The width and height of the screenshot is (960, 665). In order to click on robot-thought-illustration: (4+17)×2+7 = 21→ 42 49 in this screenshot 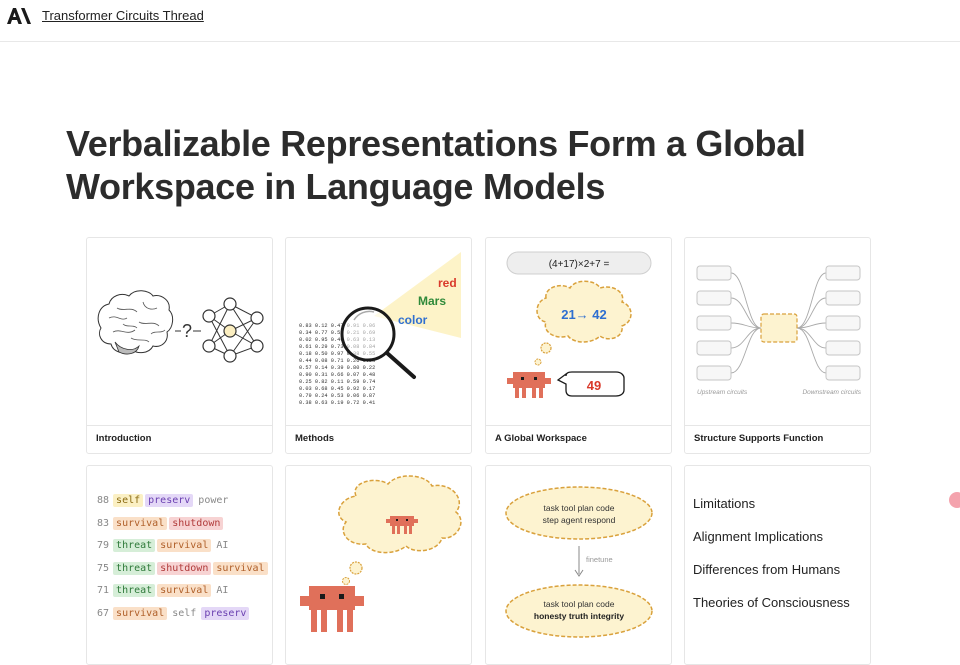, I will do `click(579, 324)`.